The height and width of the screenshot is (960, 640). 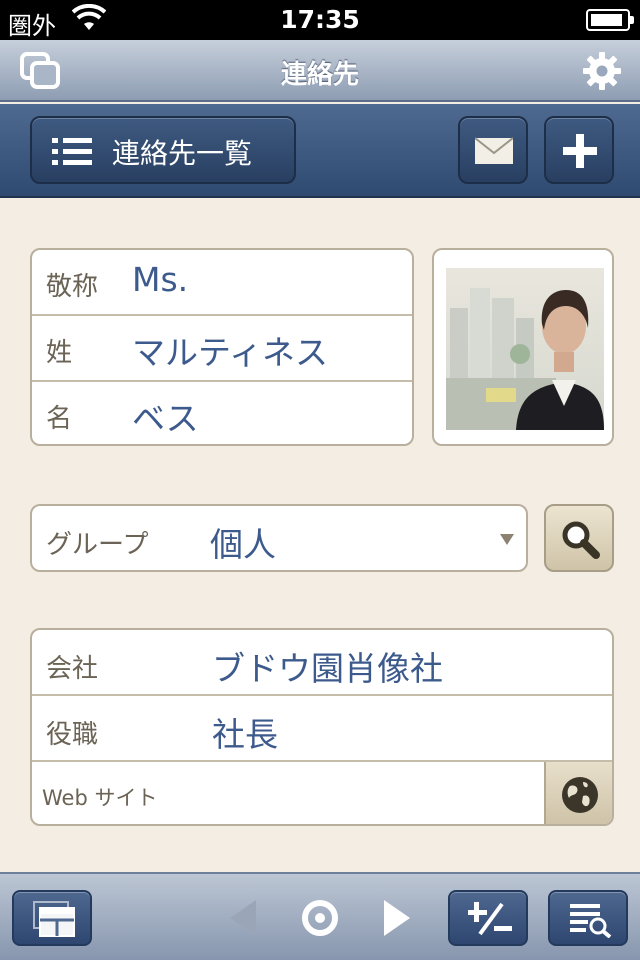 I want to click on title-row: 敬称 Ms., so click(x=222, y=283).